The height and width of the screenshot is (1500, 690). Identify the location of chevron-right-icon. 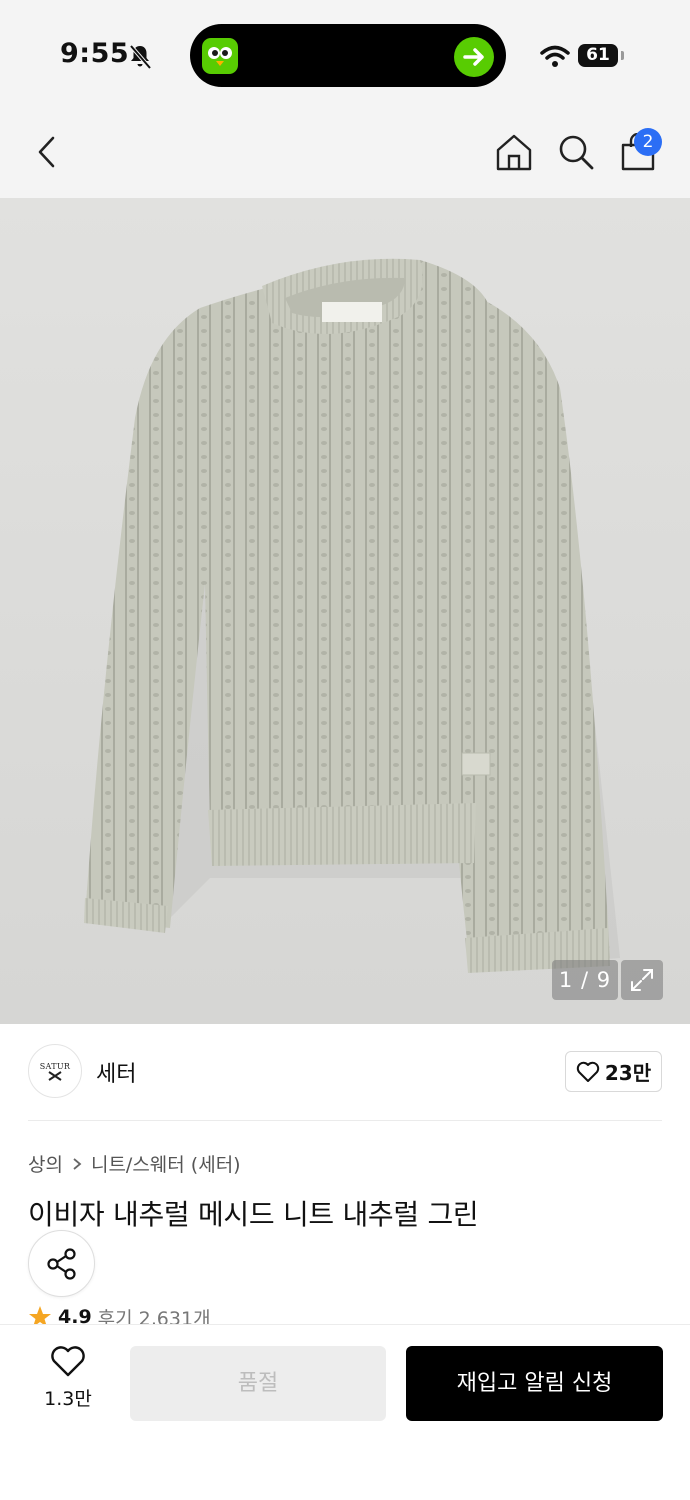
(77, 1163).